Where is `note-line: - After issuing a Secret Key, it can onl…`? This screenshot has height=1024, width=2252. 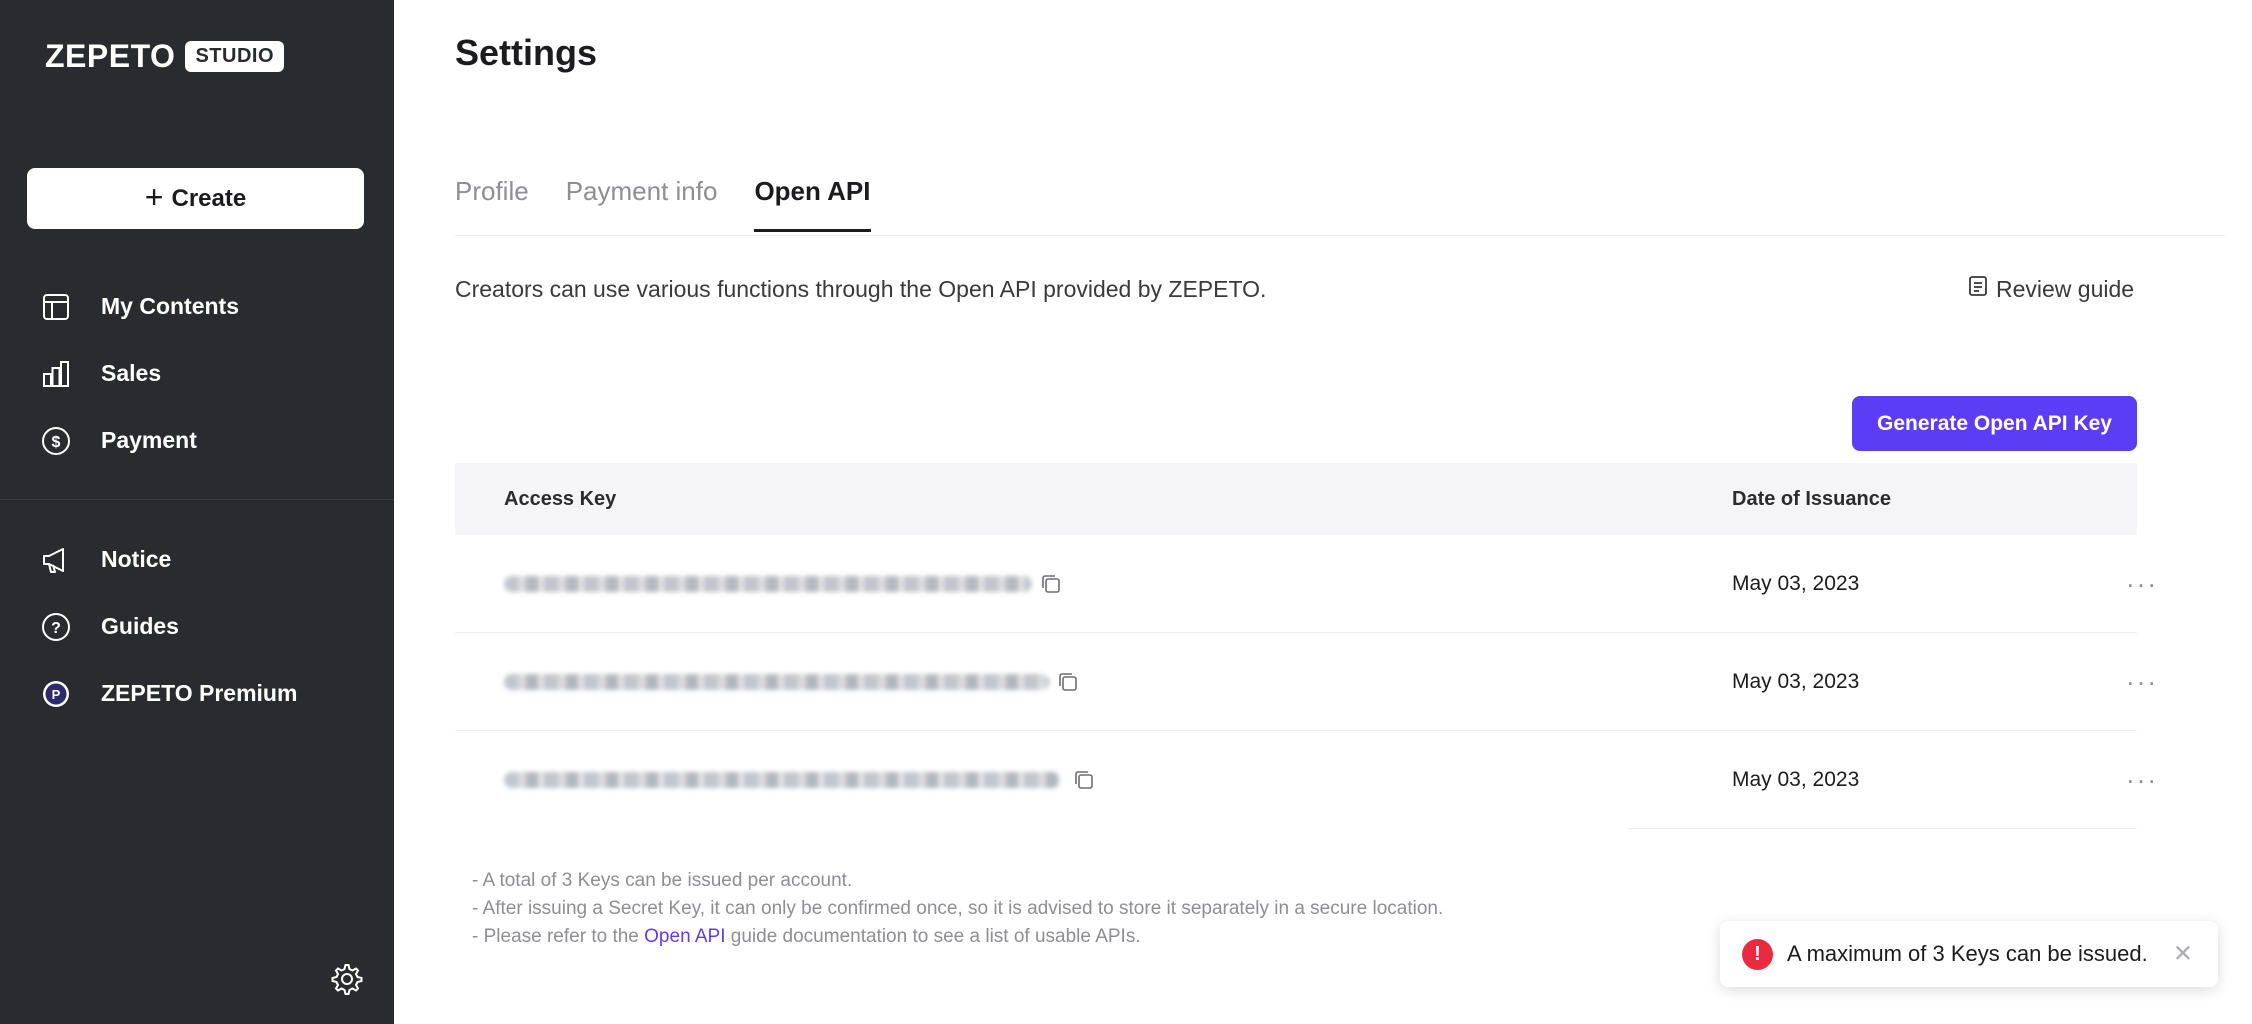 note-line: - After issuing a Secret Key, it can onl… is located at coordinates (958, 908).